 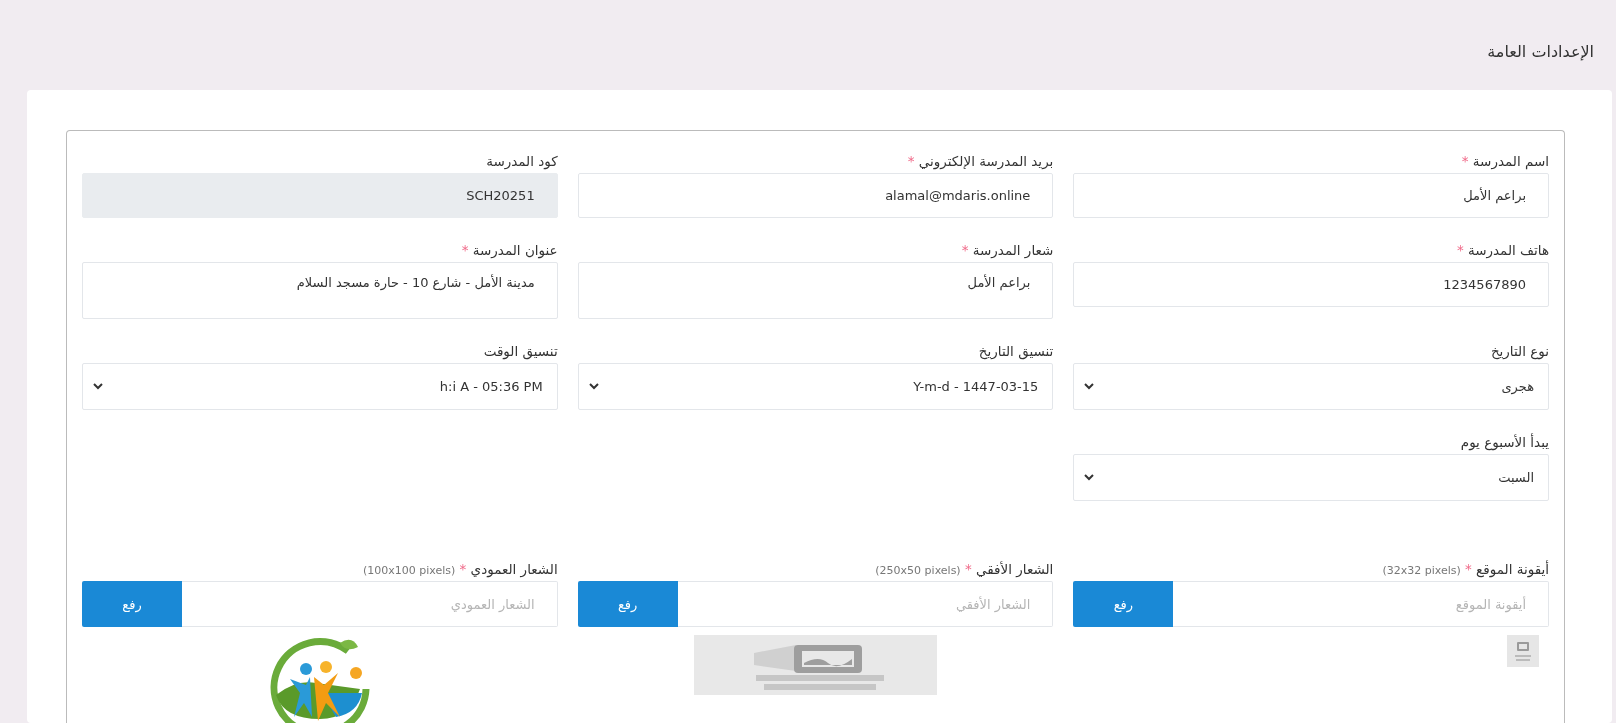 I want to click on field-label: شعار المدرسة *, so click(x=1007, y=250).